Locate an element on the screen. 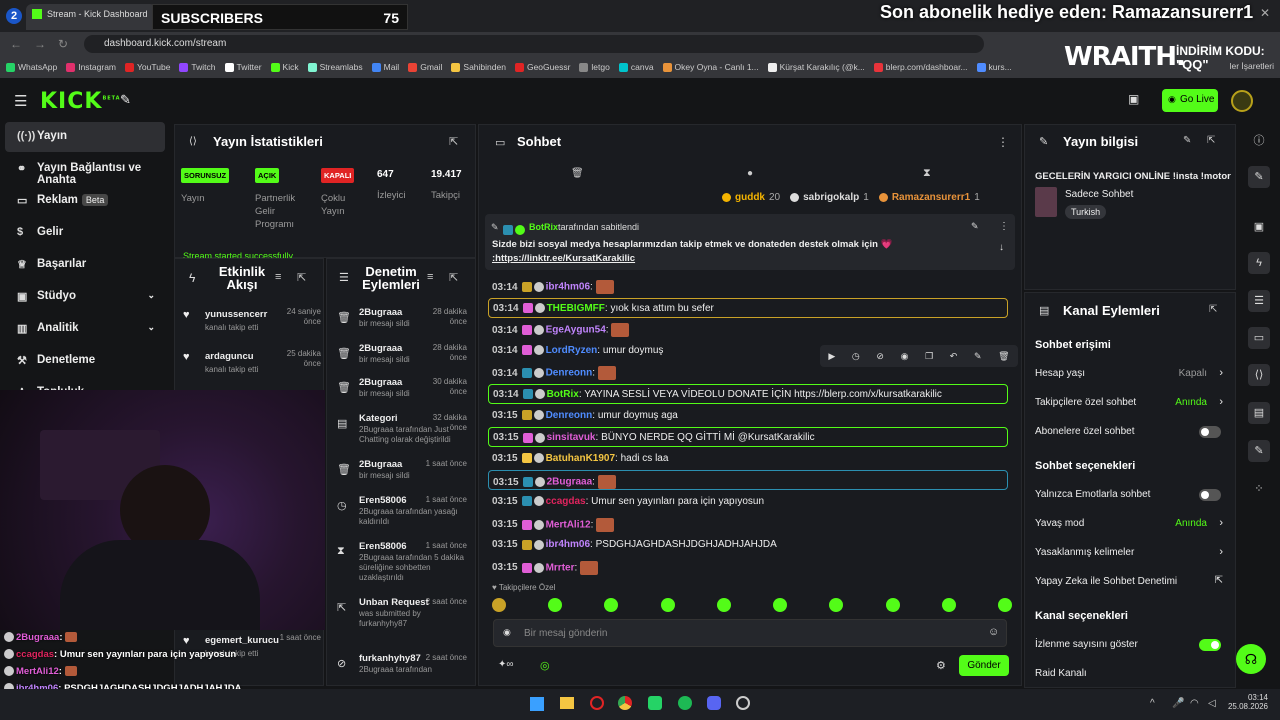  bookmark-item: letgo is located at coordinates (594, 67).